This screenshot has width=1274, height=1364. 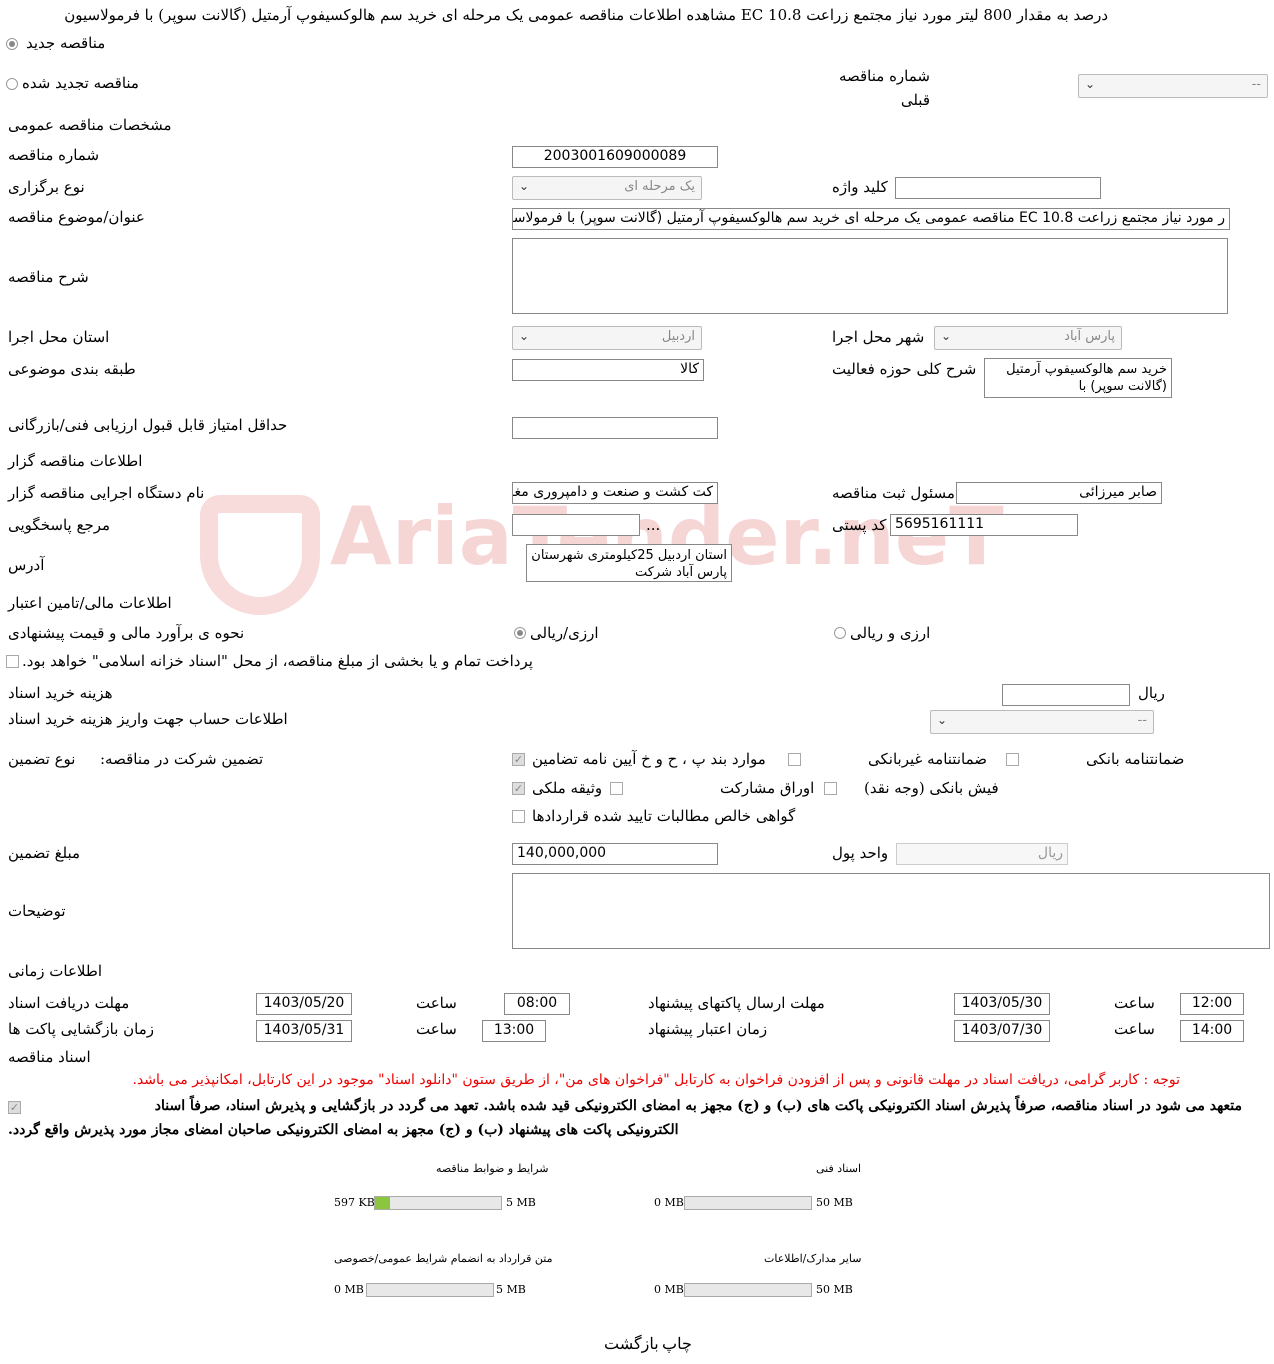 What do you see at coordinates (615, 428) in the screenshot?
I see `min-score-field` at bounding box center [615, 428].